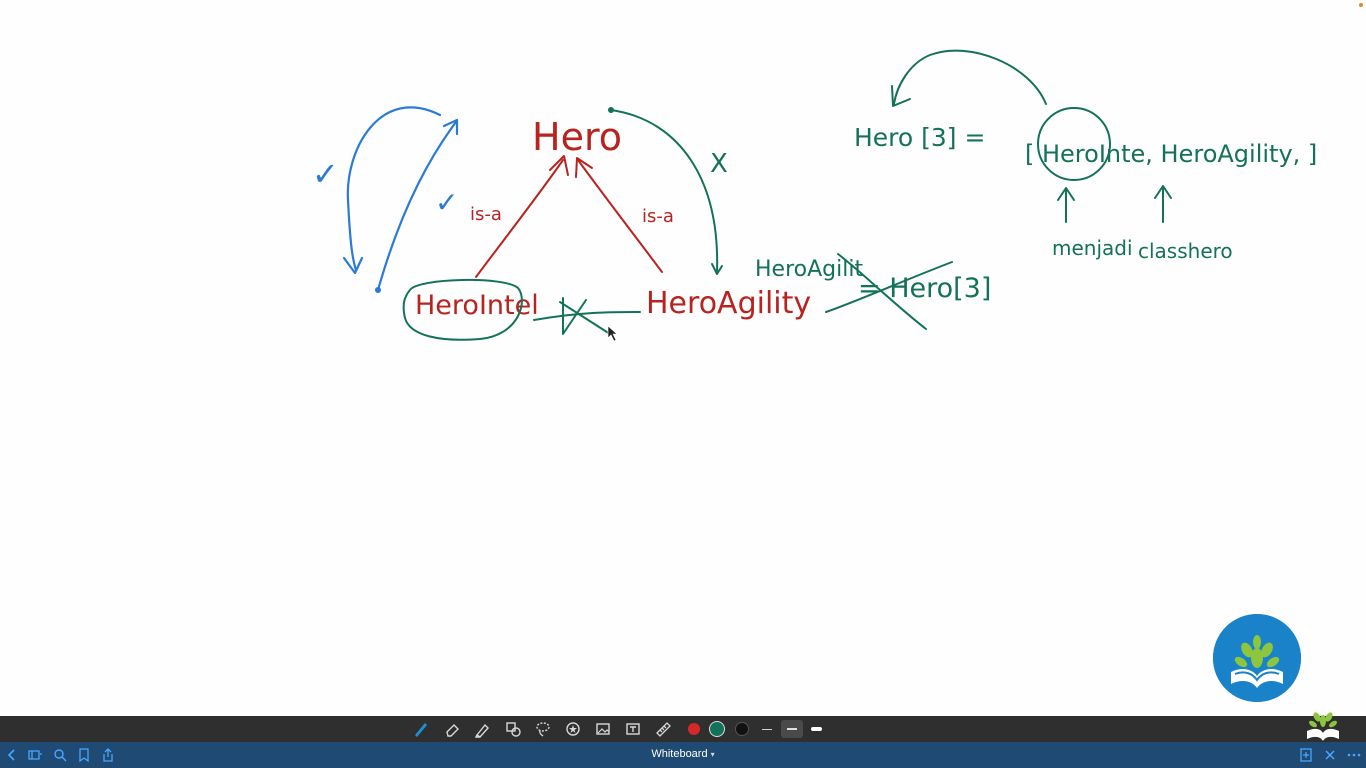 The height and width of the screenshot is (768, 1366). I want to click on image-icon, so click(603, 729).